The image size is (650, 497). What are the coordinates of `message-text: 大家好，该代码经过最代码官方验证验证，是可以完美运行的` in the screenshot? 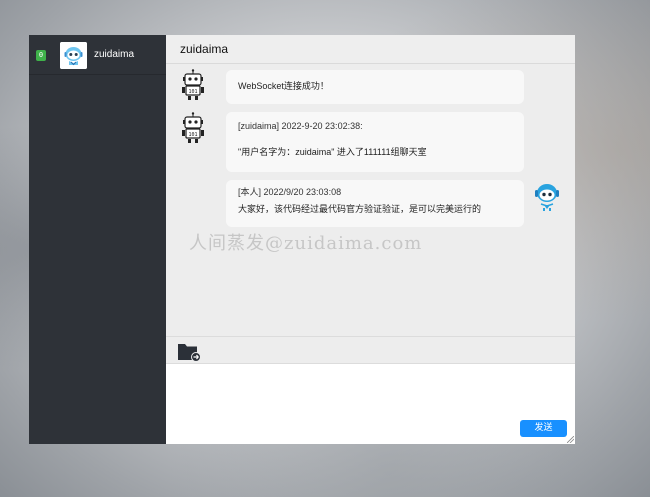 It's located at (360, 209).